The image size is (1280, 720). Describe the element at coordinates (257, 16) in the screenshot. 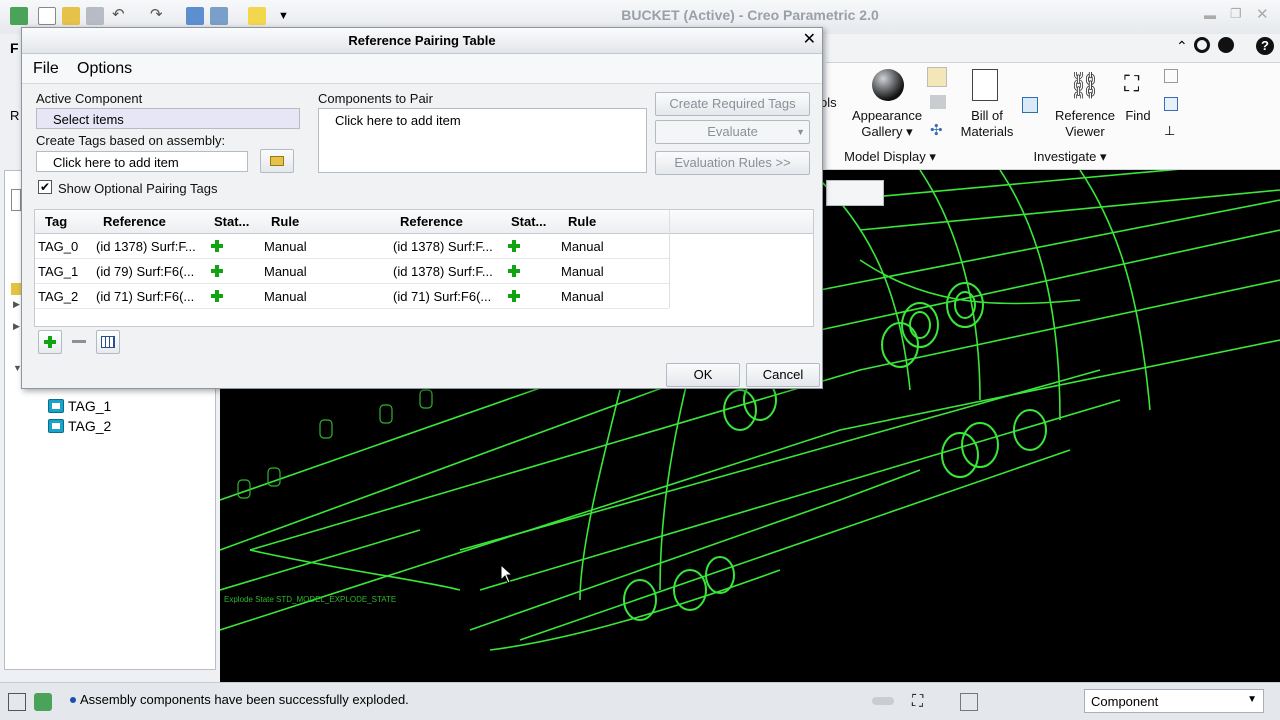

I see `close-window-icon` at that location.